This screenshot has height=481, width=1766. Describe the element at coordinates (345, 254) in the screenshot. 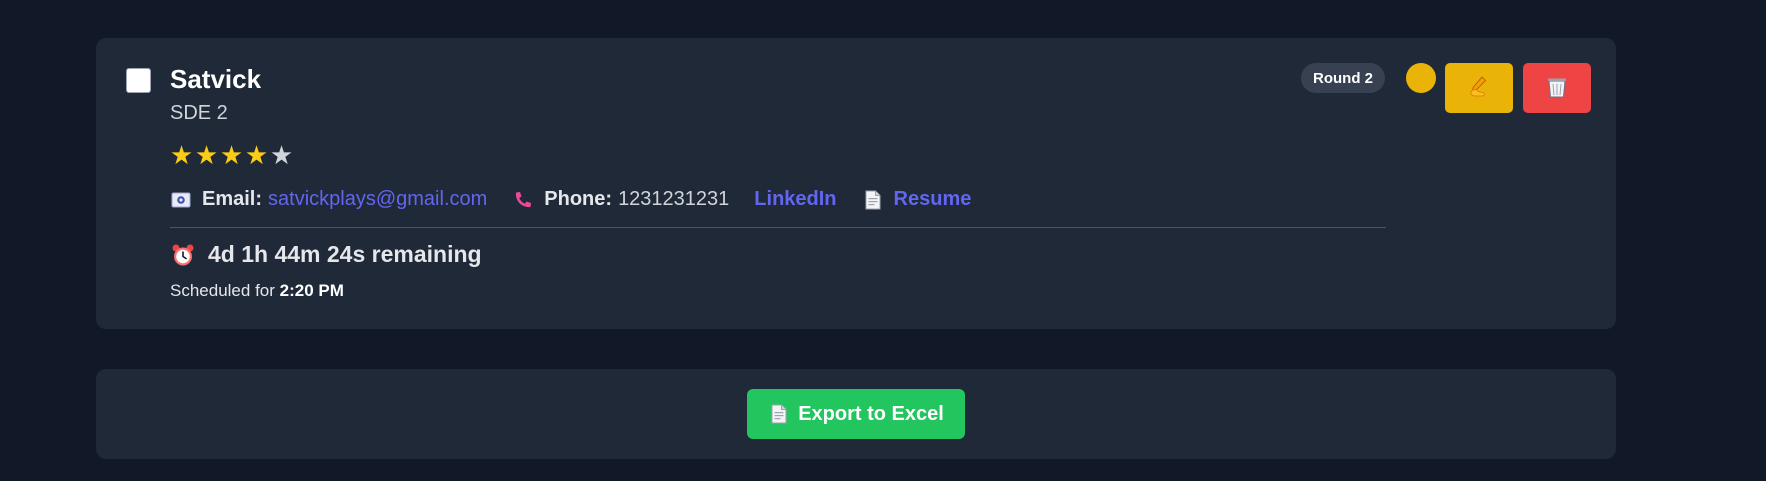

I see `time-remaining: 4d 1h 44m 24s remaining` at that location.